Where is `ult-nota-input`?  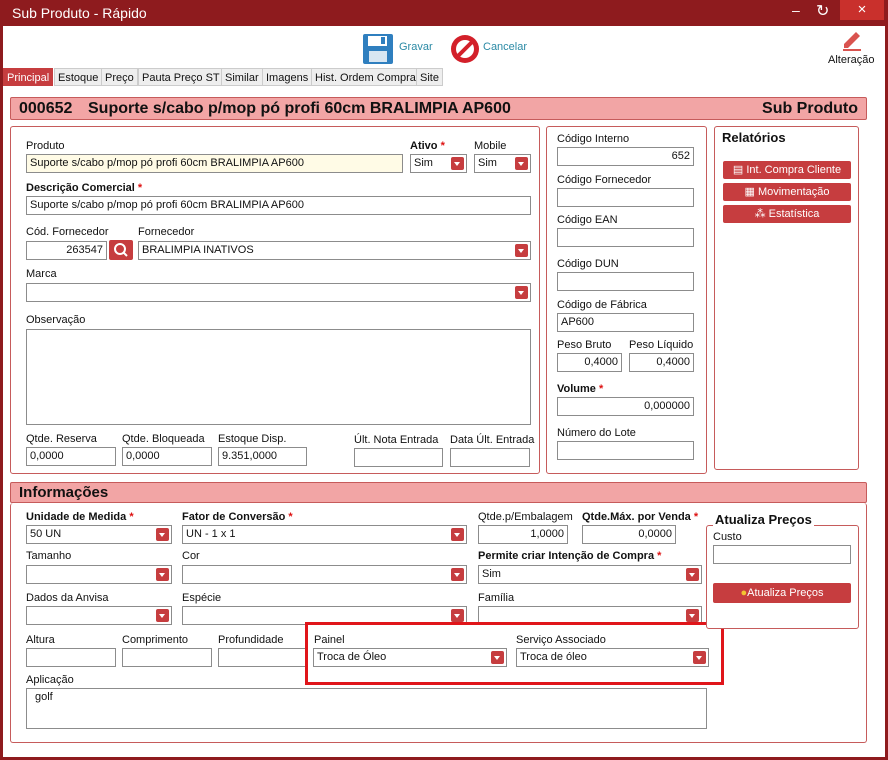 ult-nota-input is located at coordinates (398, 457).